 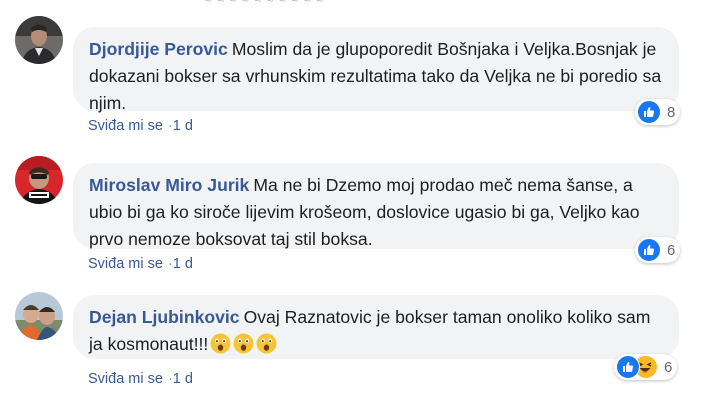 I want to click on reaction-summary: 8, so click(x=658, y=112).